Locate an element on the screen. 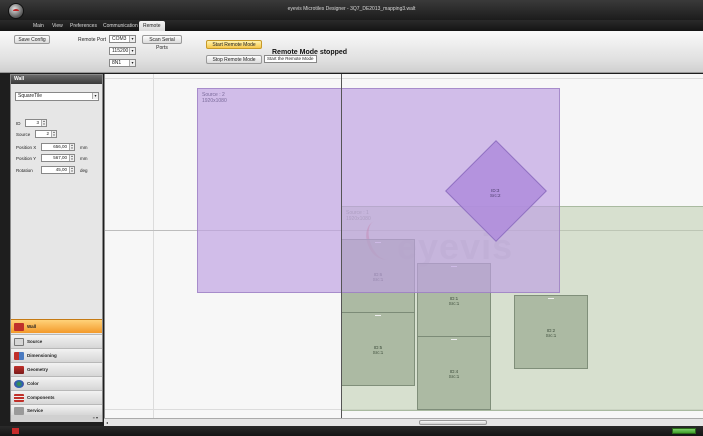 The image size is (703, 436). wall-guide-vertical is located at coordinates (341, 246).